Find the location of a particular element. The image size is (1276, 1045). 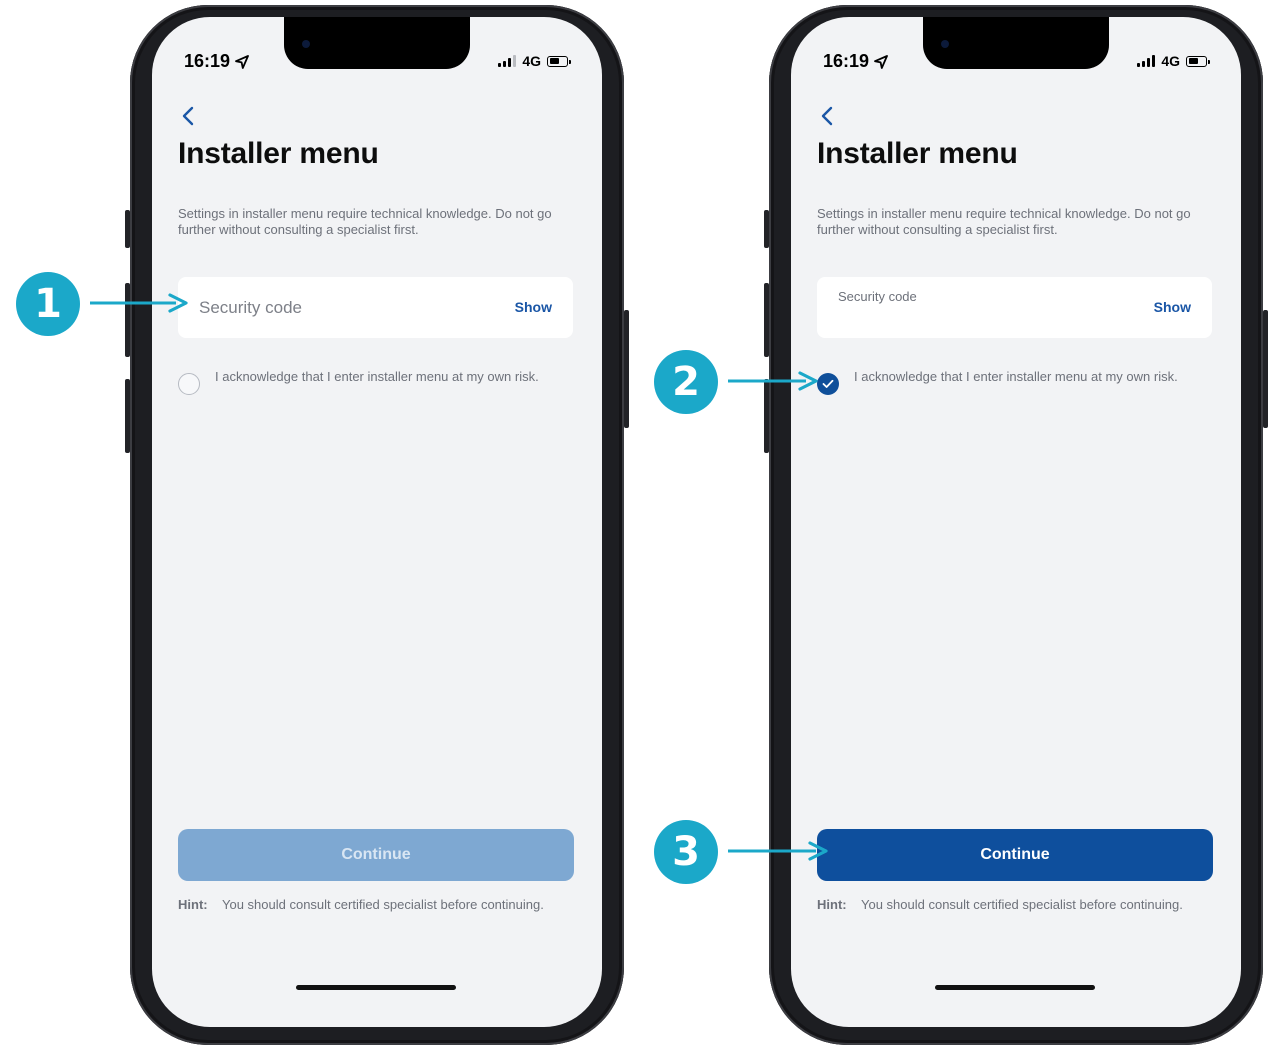

checkmark-icon is located at coordinates (828, 383).